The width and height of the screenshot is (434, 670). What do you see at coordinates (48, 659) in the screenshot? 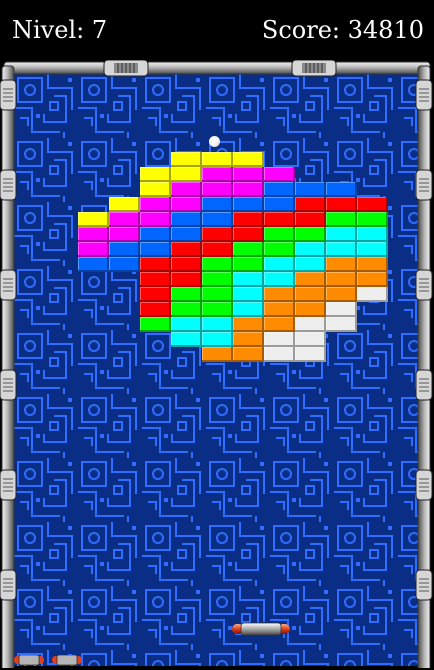
I see `lives-indicator` at bounding box center [48, 659].